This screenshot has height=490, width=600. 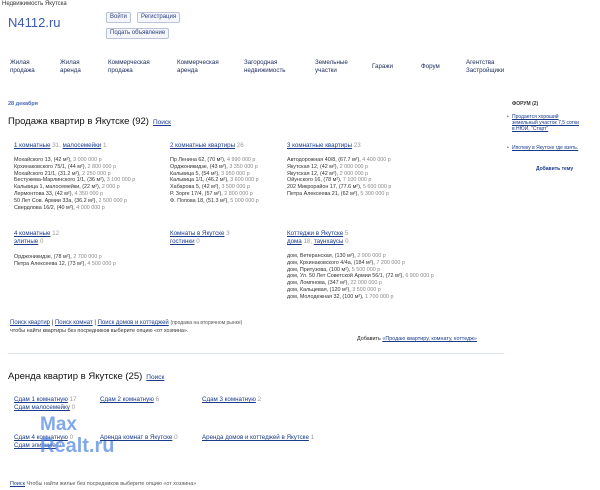 I want to click on maxrealt-watermark: Max Realt.ru, so click(x=77, y=436).